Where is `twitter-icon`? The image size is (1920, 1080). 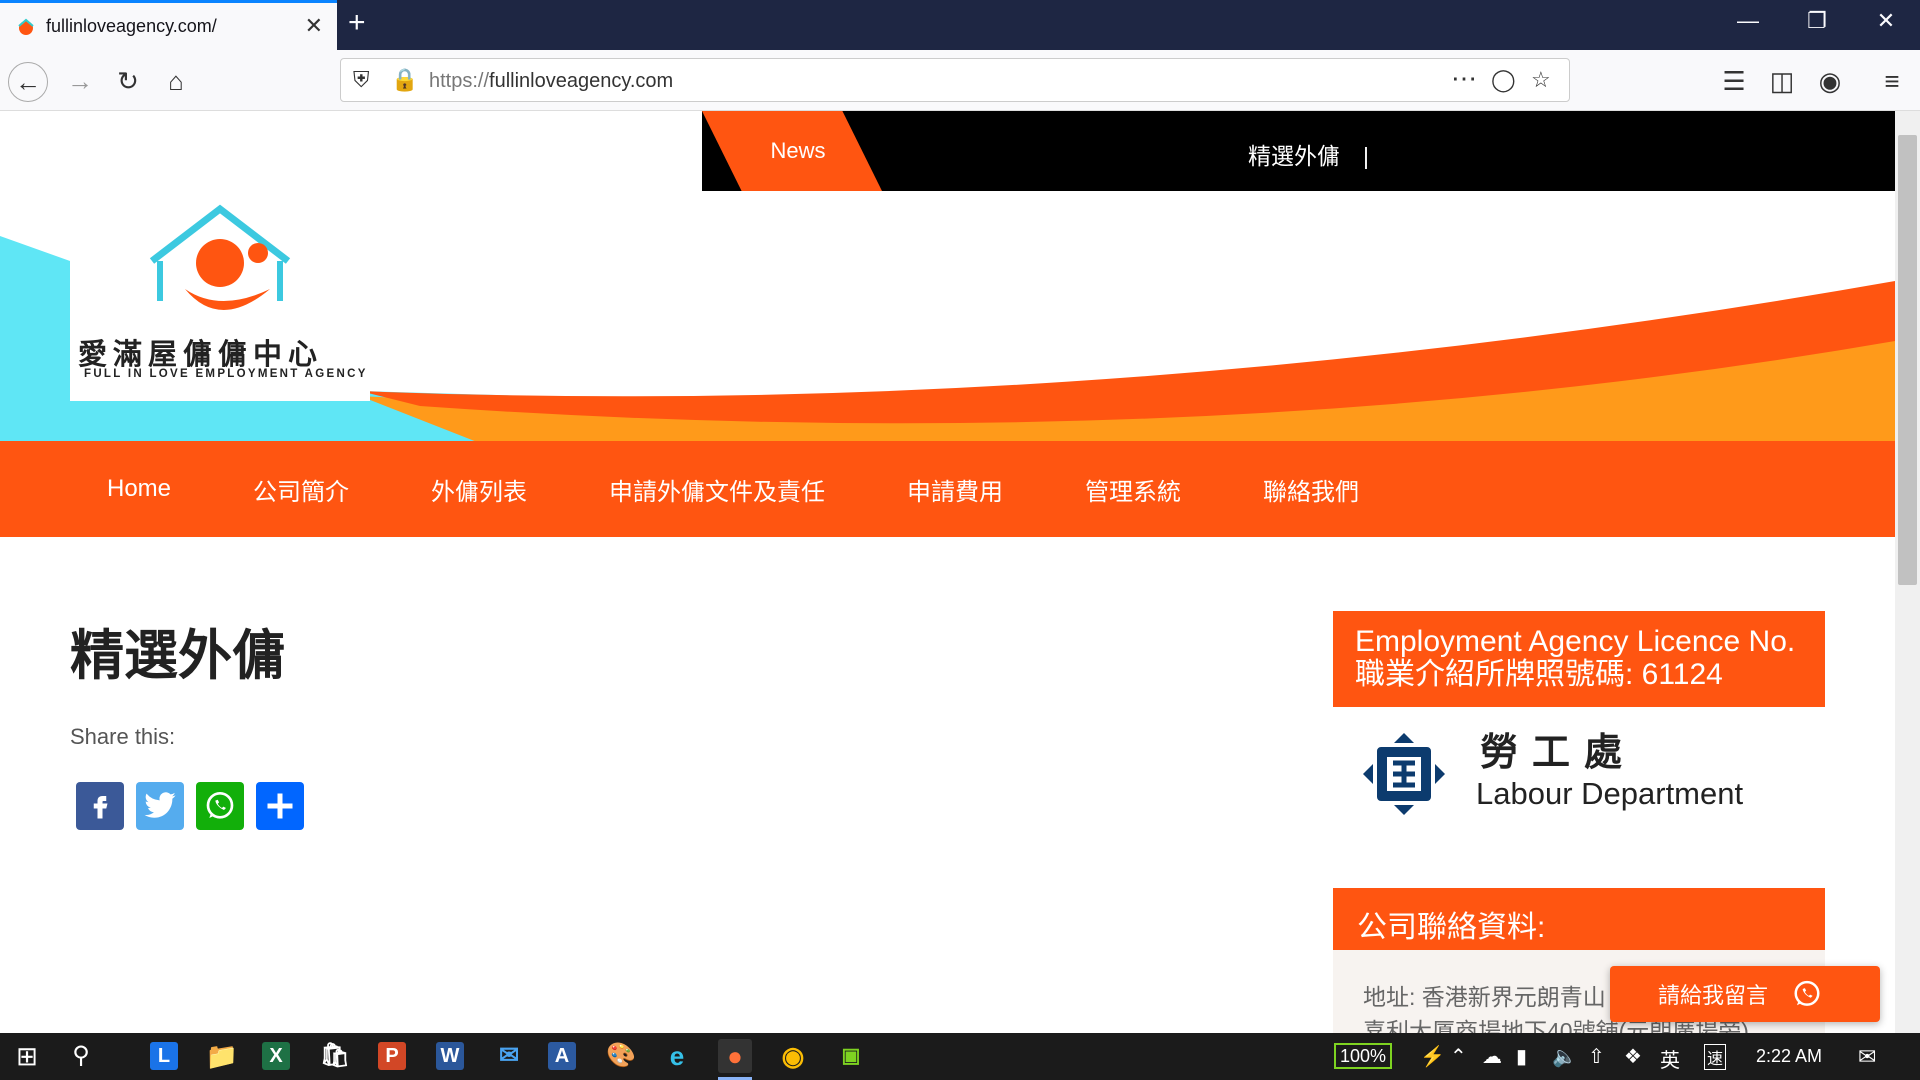
twitter-icon is located at coordinates (160, 806).